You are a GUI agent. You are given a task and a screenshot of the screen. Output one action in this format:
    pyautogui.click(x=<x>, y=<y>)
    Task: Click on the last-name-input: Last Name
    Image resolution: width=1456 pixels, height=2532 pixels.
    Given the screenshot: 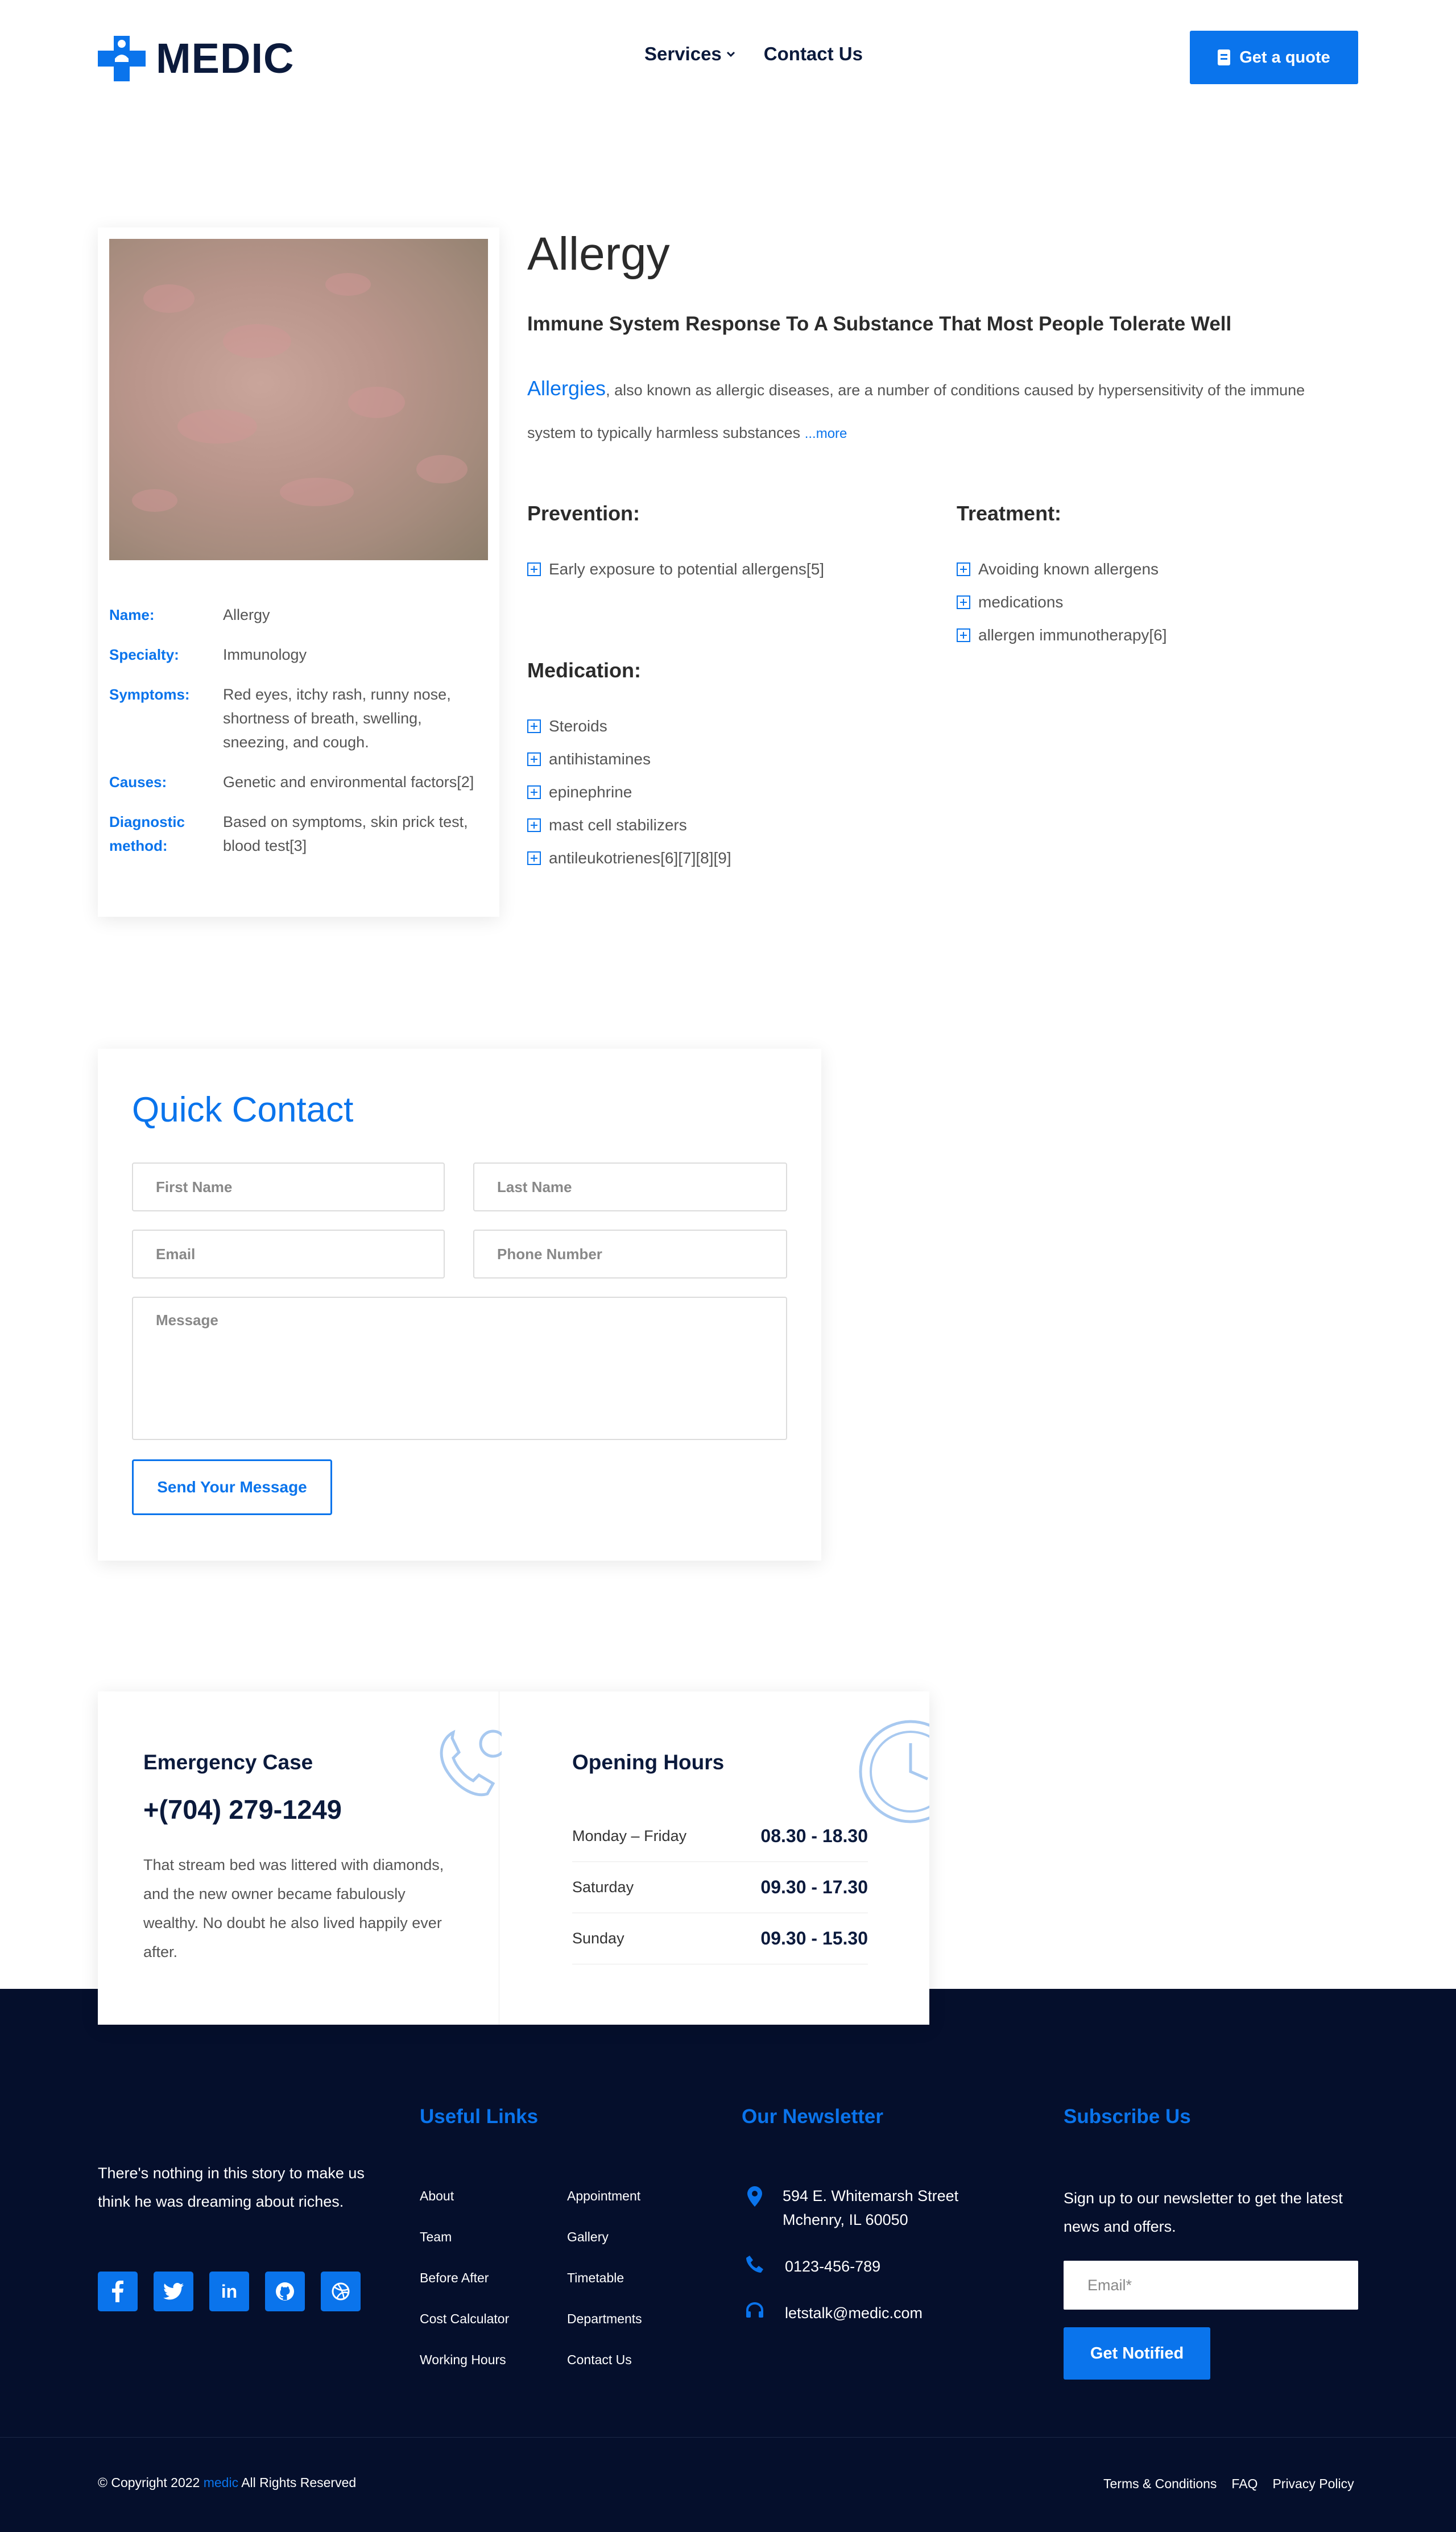 What is the action you would take?
    pyautogui.click(x=630, y=1187)
    